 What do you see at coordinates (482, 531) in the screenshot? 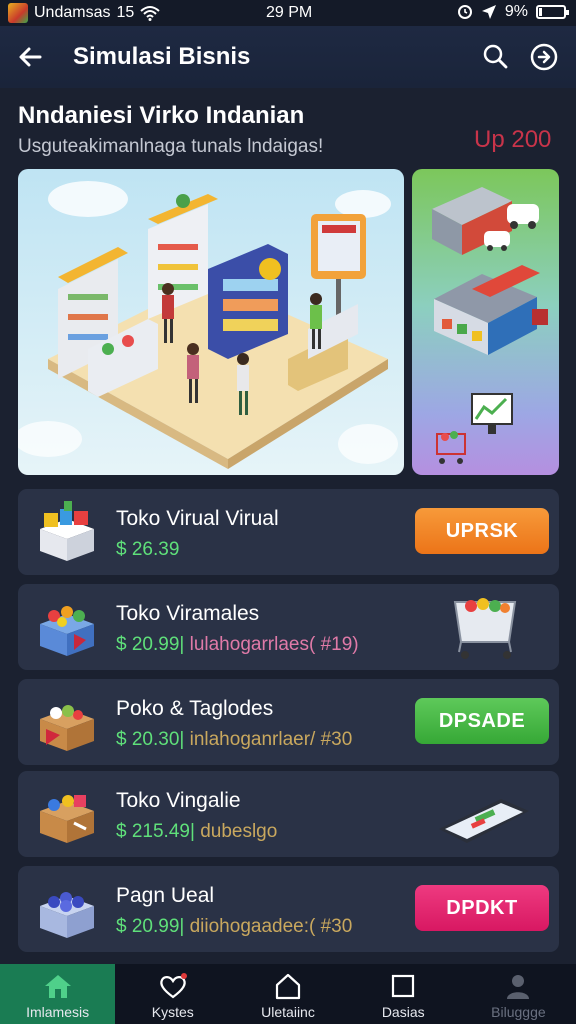
I see `upgrade-button: UPRSK` at bounding box center [482, 531].